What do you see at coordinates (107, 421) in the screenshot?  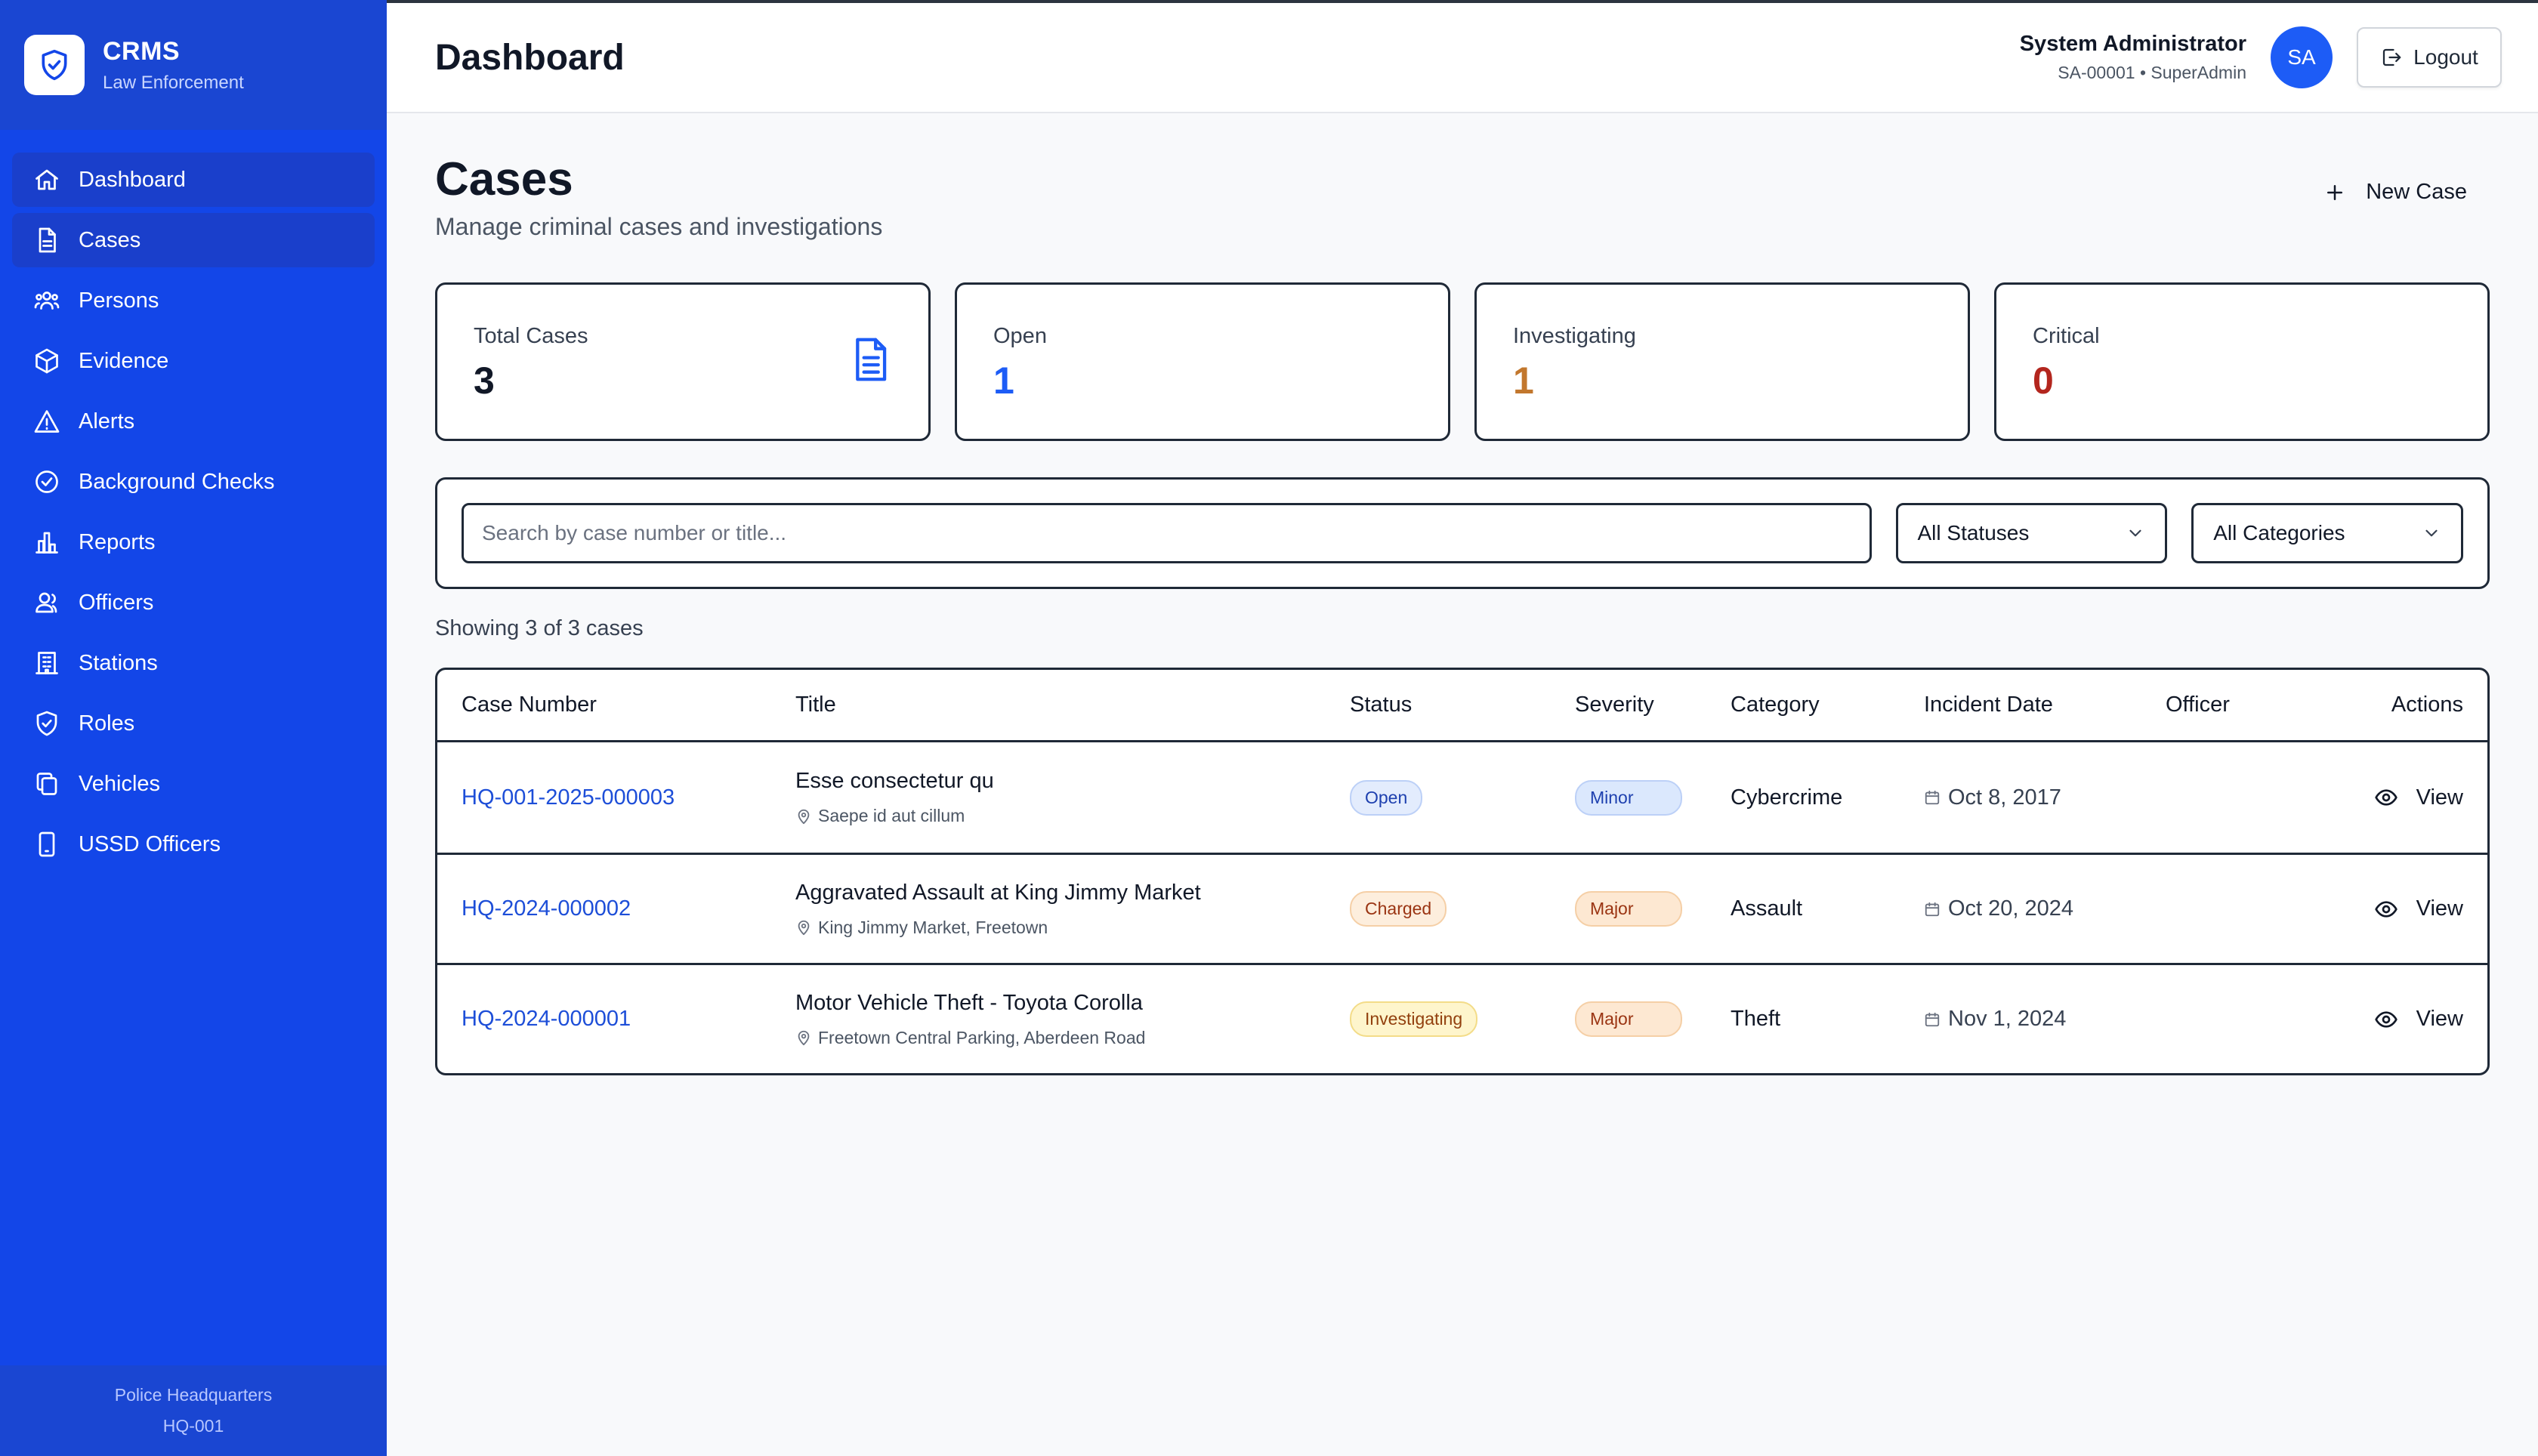 I see `sidebar-item-label: Alerts` at bounding box center [107, 421].